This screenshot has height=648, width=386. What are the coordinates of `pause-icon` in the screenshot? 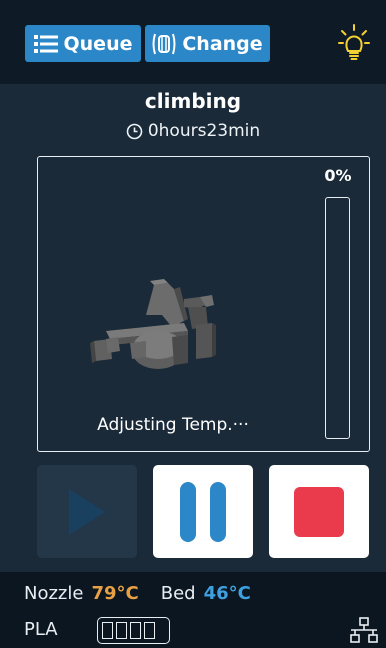 It's located at (203, 511).